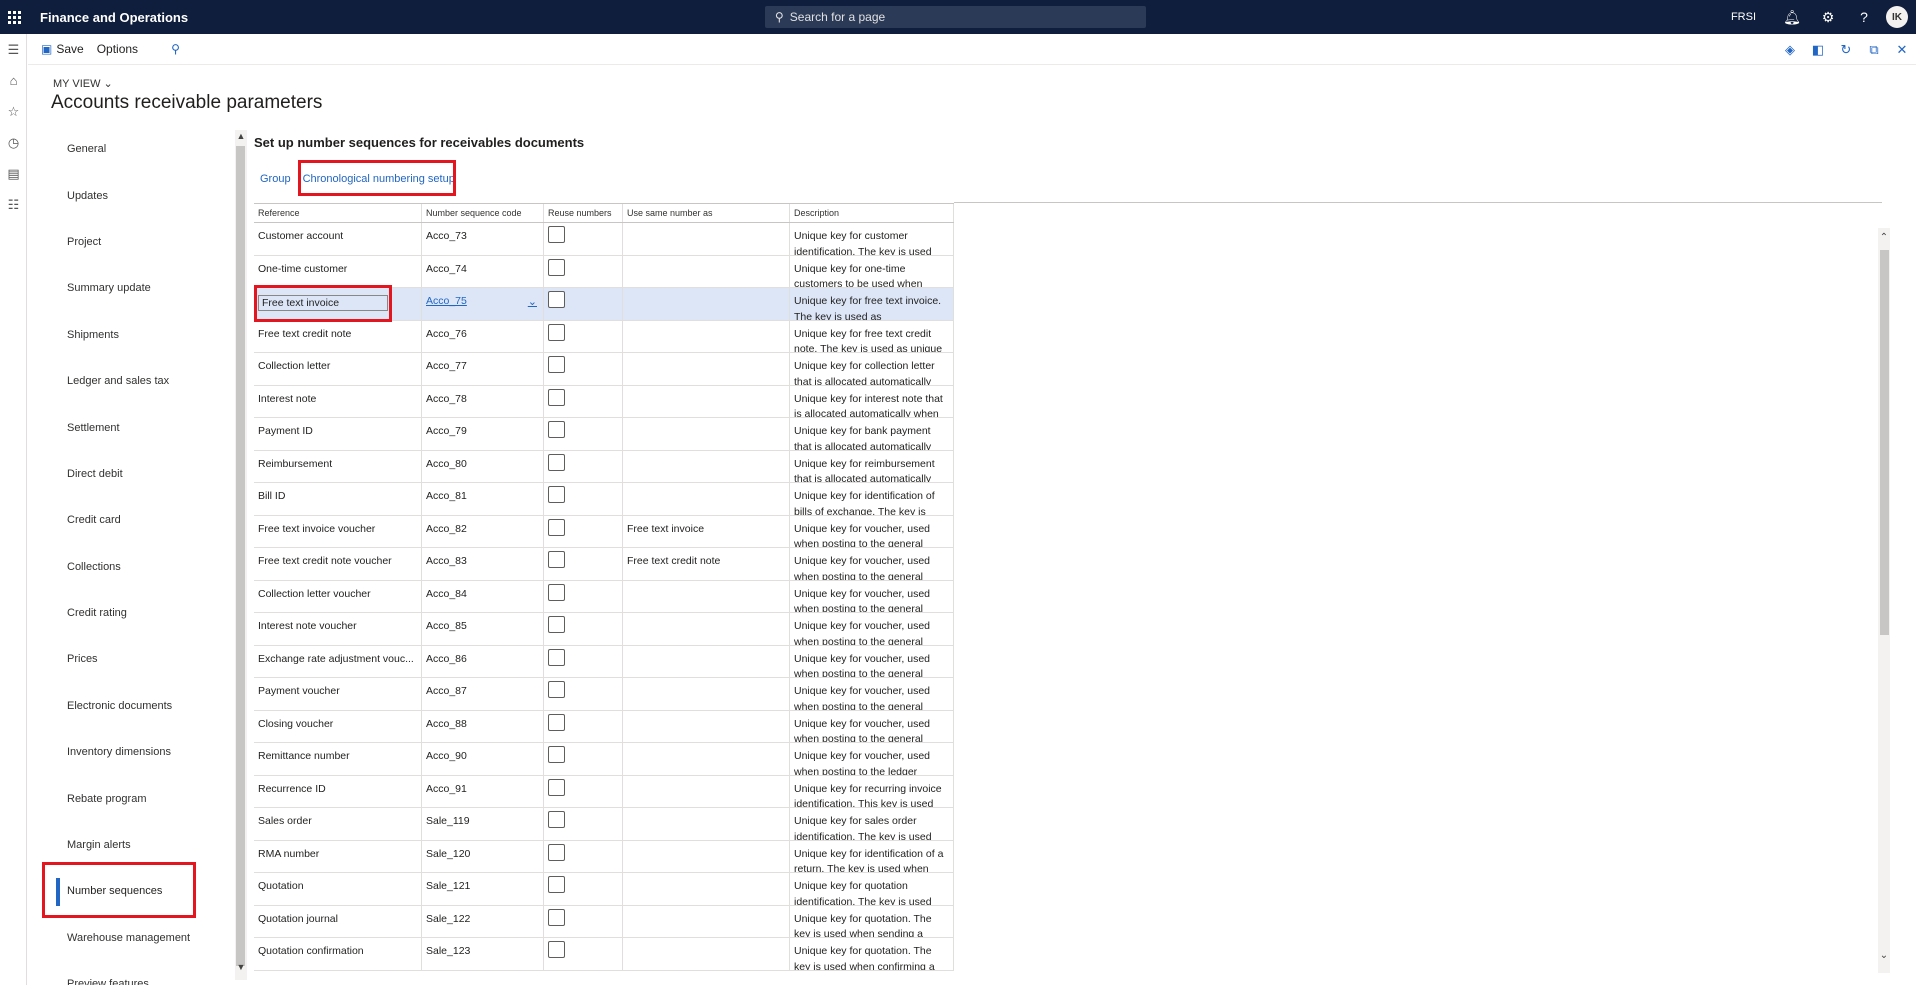 This screenshot has width=1916, height=985. I want to click on number-sequence-code-cell: Acco_87, so click(483, 694).